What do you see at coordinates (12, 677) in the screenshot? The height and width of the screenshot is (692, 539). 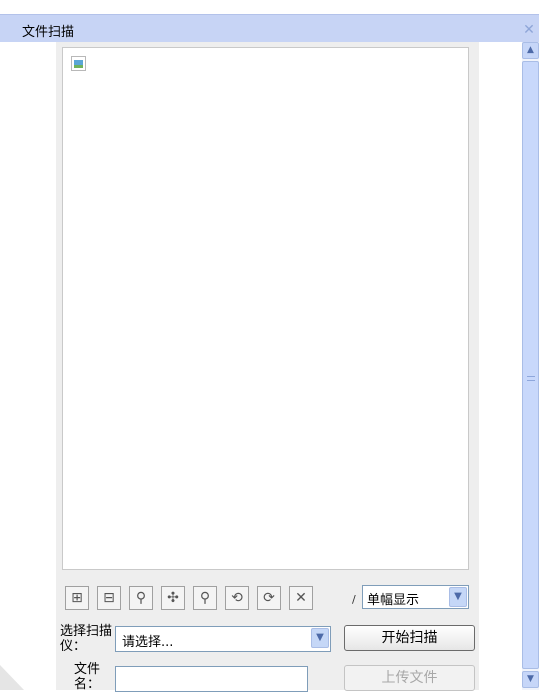 I see `page-curl-decoration` at bounding box center [12, 677].